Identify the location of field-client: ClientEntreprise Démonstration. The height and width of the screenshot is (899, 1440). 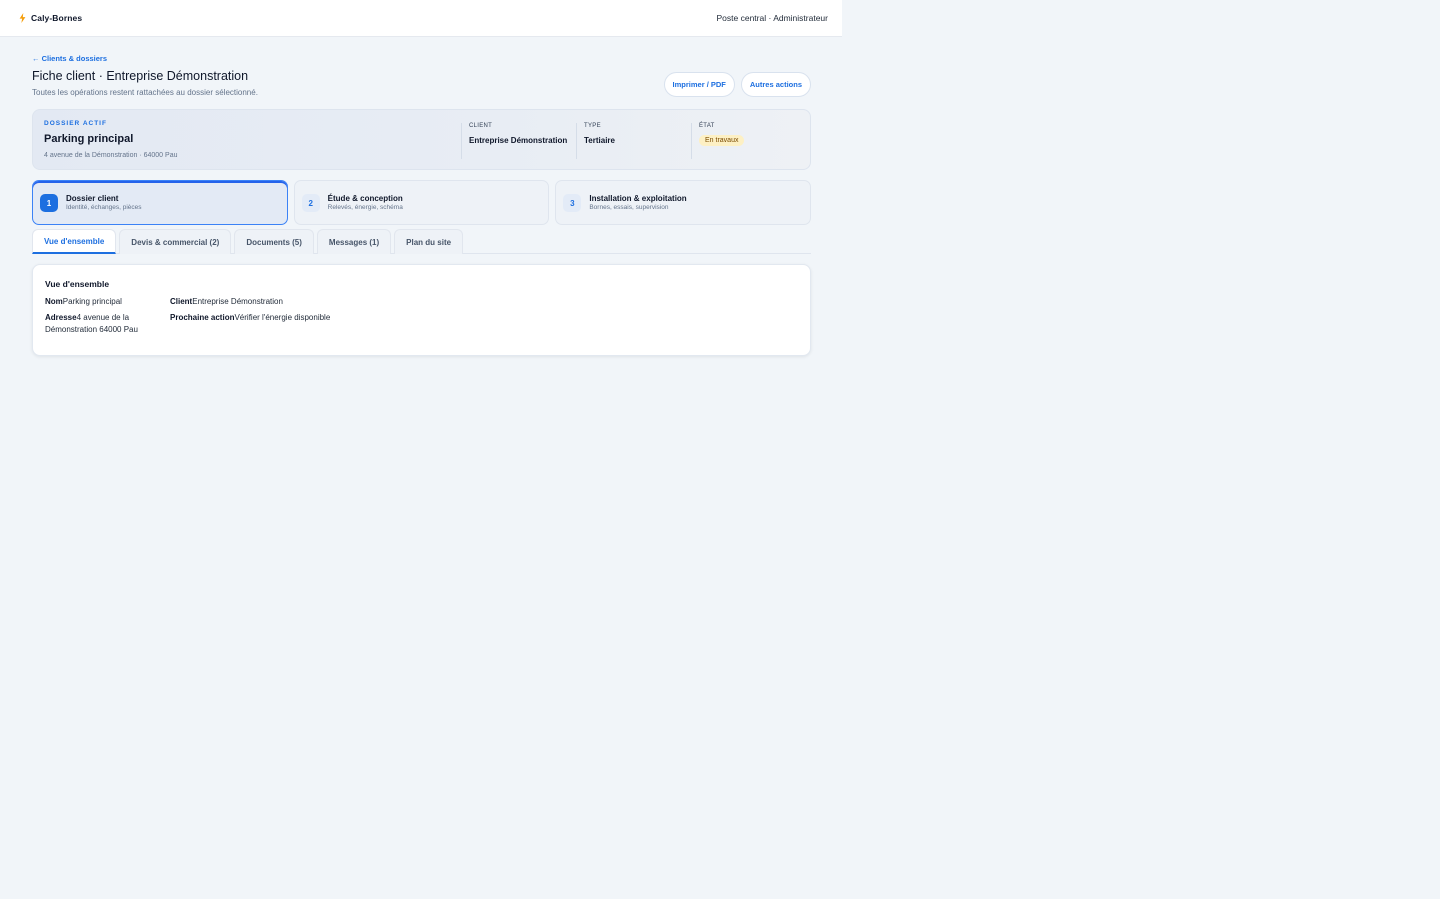
(280, 302).